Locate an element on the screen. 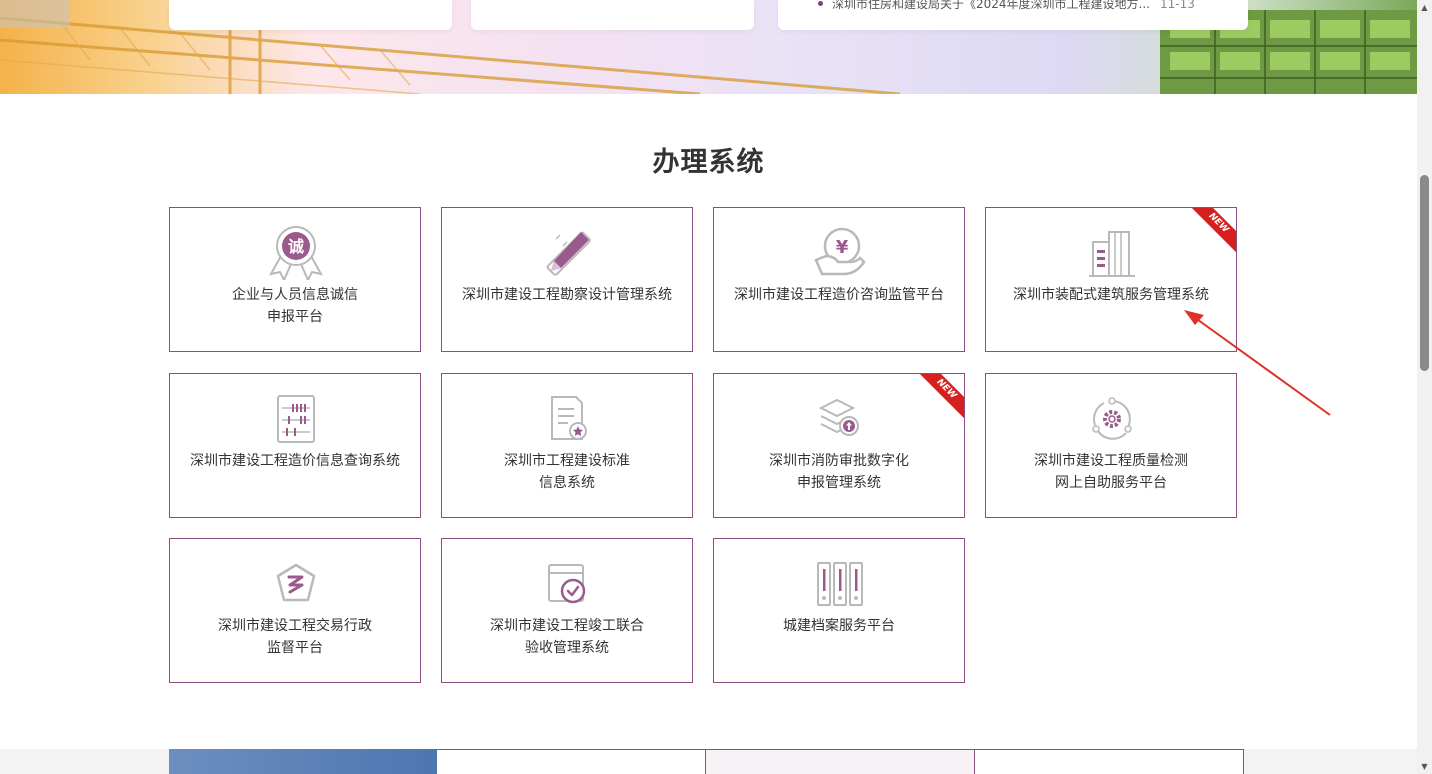  buildings-icon is located at coordinates (1112, 253).